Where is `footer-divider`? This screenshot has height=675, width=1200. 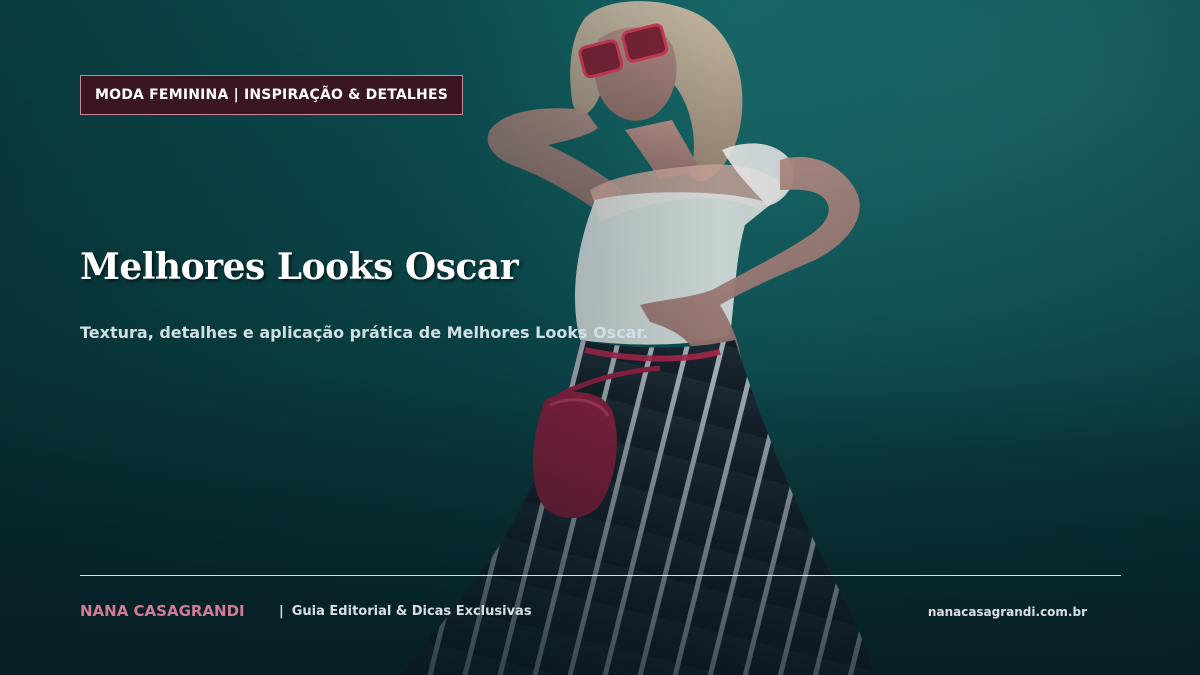
footer-divider is located at coordinates (600, 575).